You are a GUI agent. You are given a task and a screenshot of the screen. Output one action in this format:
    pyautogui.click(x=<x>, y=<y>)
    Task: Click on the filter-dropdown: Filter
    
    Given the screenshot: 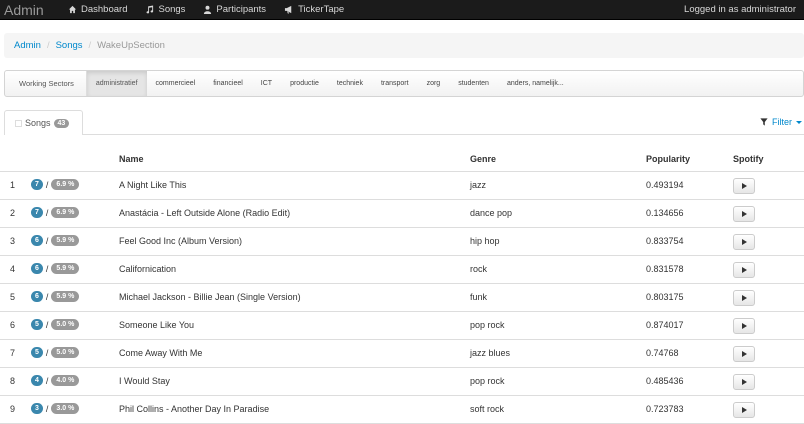 What is the action you would take?
    pyautogui.click(x=781, y=122)
    